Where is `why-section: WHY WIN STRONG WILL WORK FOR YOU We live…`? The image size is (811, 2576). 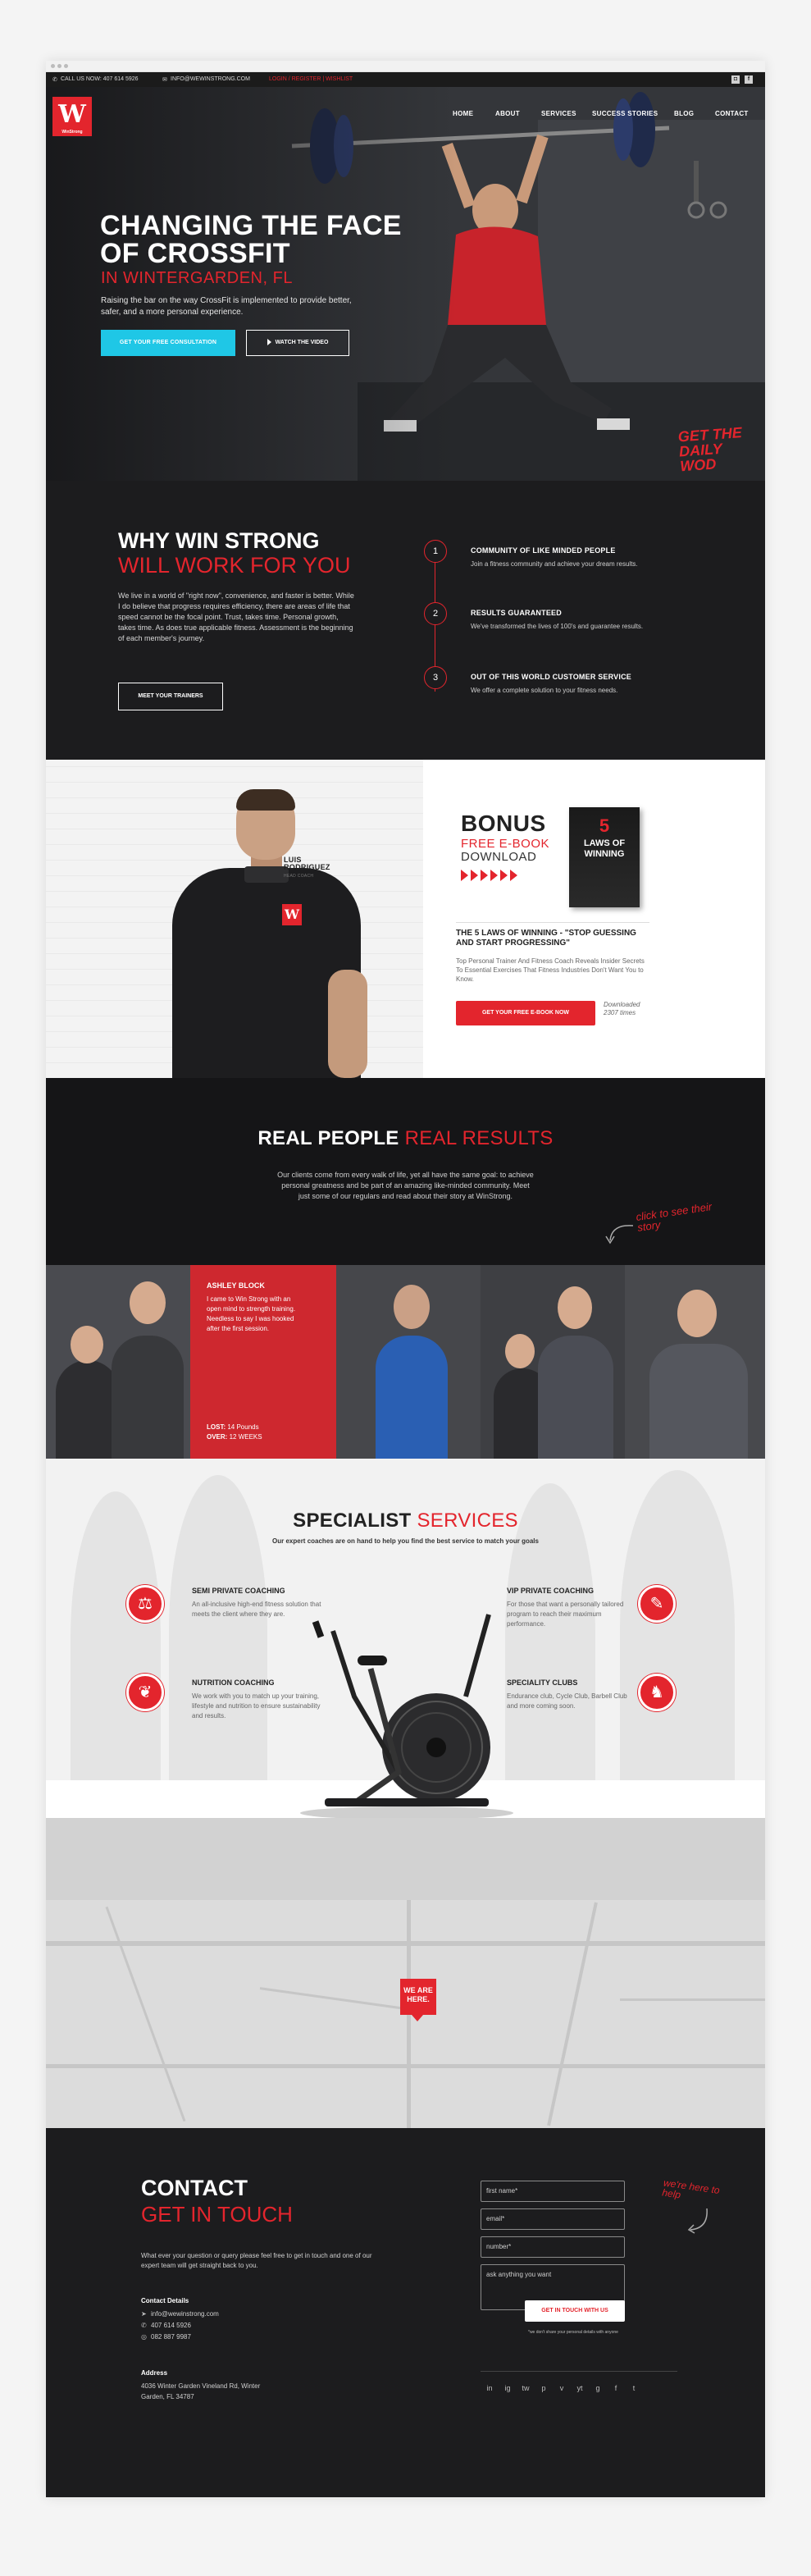 why-section: WHY WIN STRONG WILL WORK FOR YOU We live… is located at coordinates (405, 621).